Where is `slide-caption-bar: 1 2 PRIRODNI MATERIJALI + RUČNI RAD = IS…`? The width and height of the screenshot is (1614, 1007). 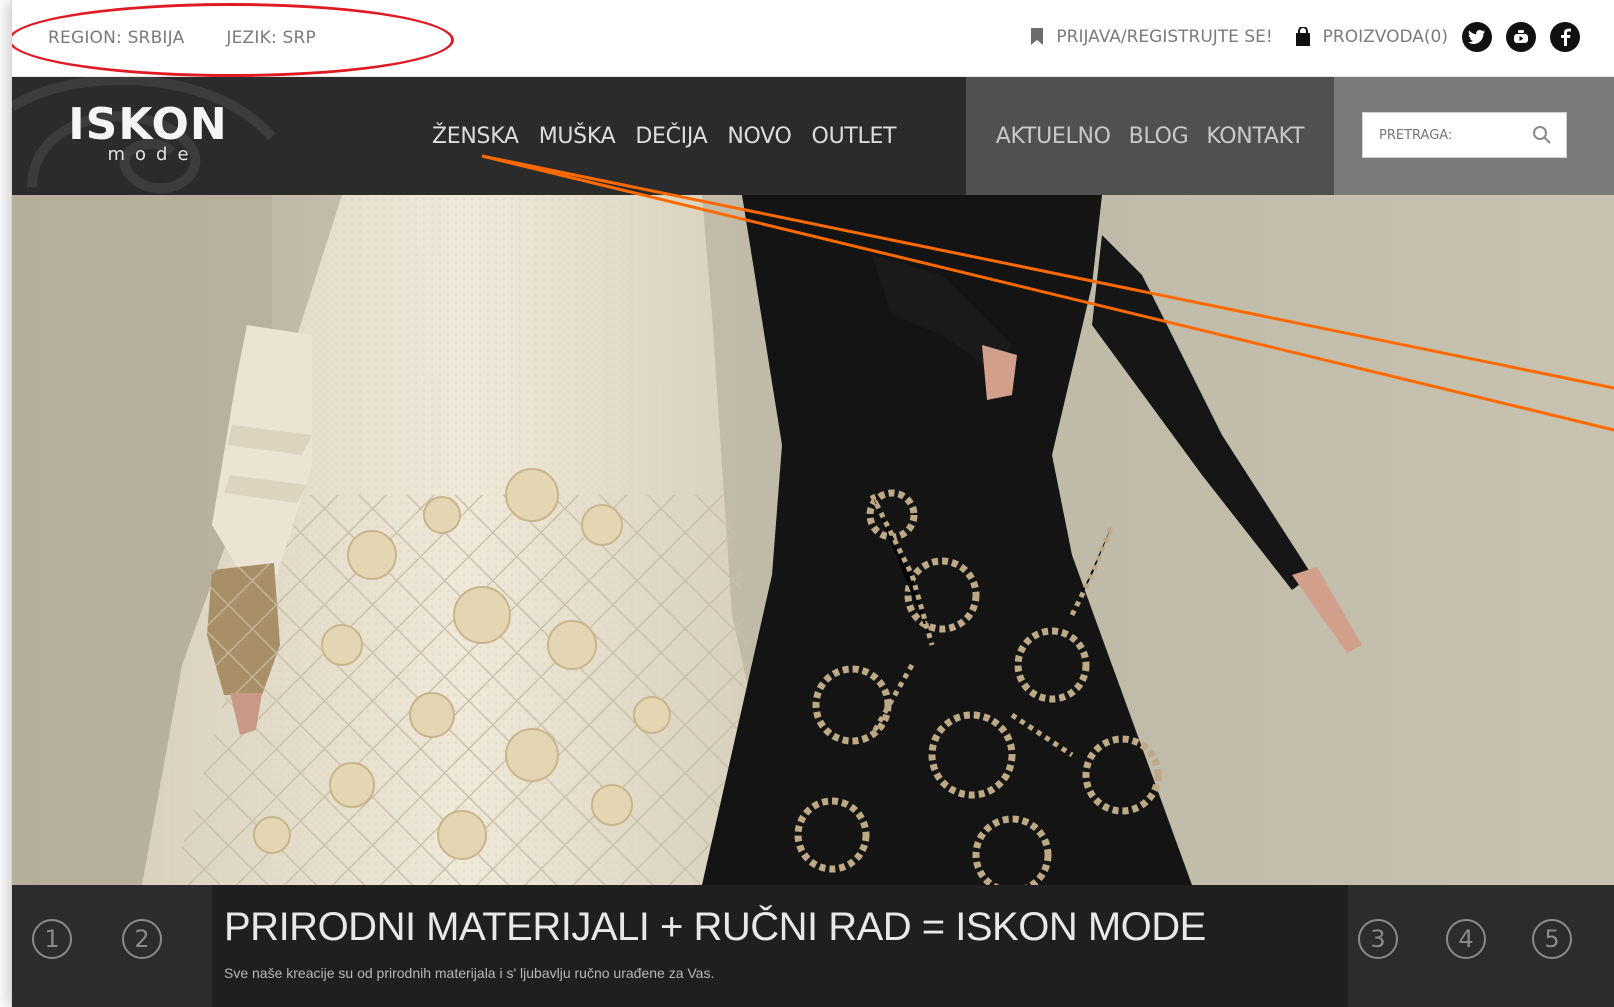 slide-caption-bar: 1 2 PRIRODNI MATERIJALI + RUČNI RAD = IS… is located at coordinates (813, 946).